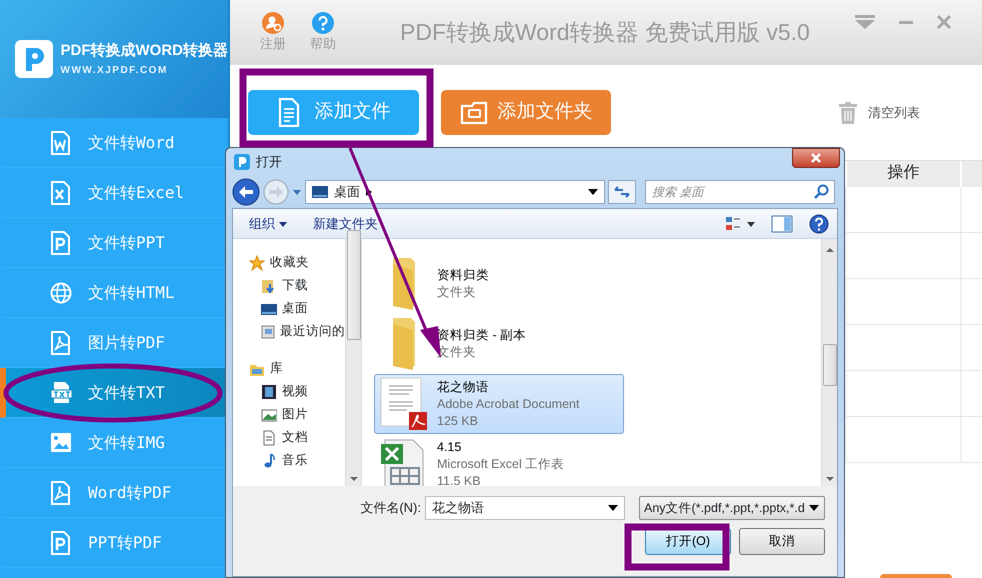  What do you see at coordinates (740, 223) in the screenshot?
I see `view-options-icon` at bounding box center [740, 223].